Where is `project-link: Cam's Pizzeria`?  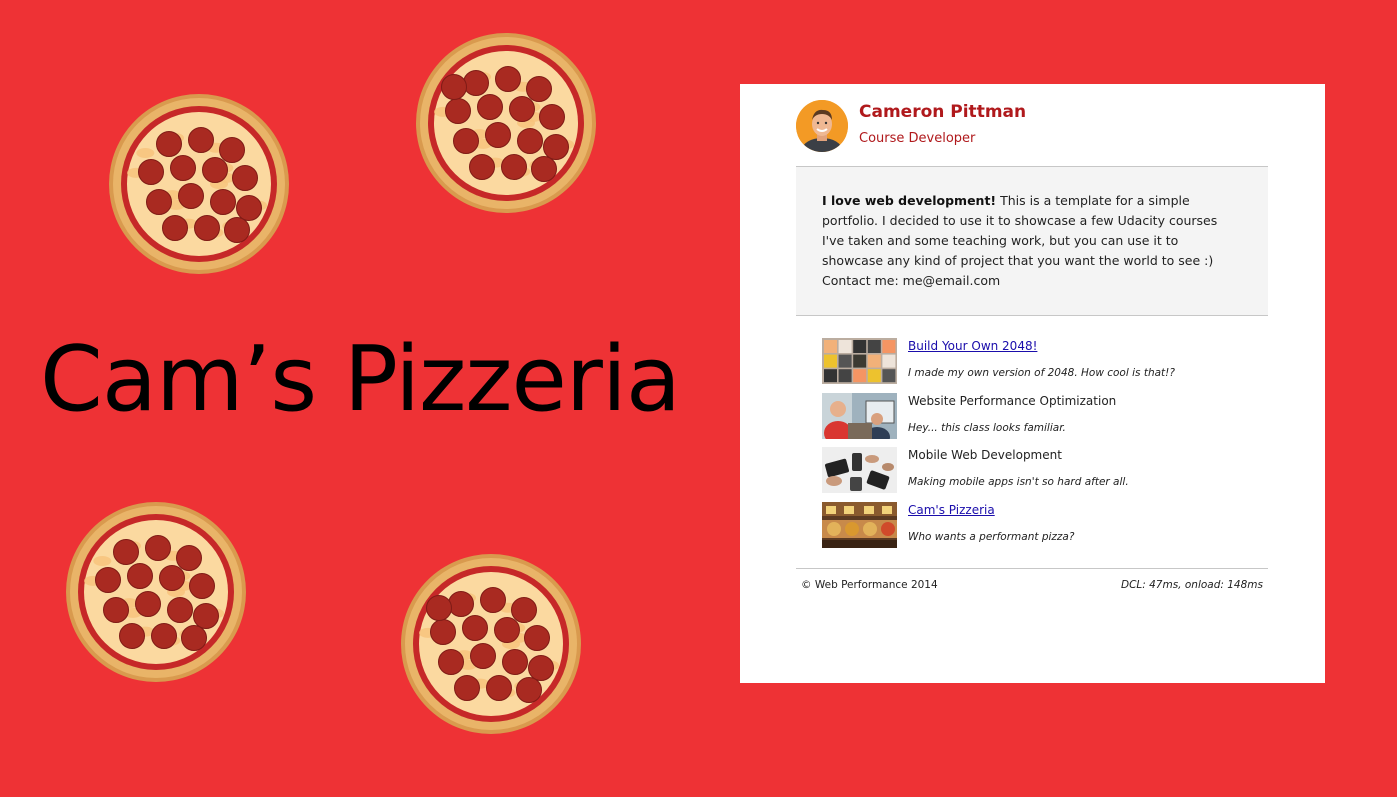 project-link: Cam's Pizzeria is located at coordinates (951, 510).